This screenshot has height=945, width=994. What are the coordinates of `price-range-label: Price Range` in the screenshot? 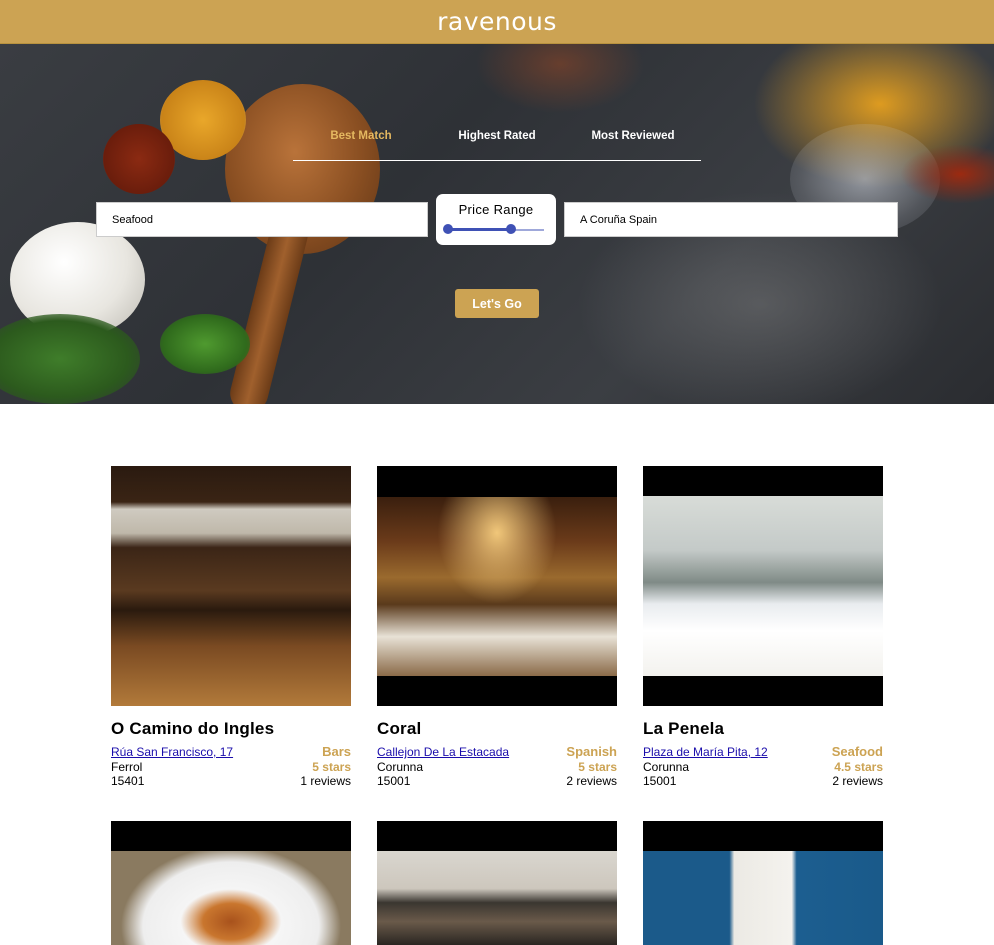 It's located at (496, 209).